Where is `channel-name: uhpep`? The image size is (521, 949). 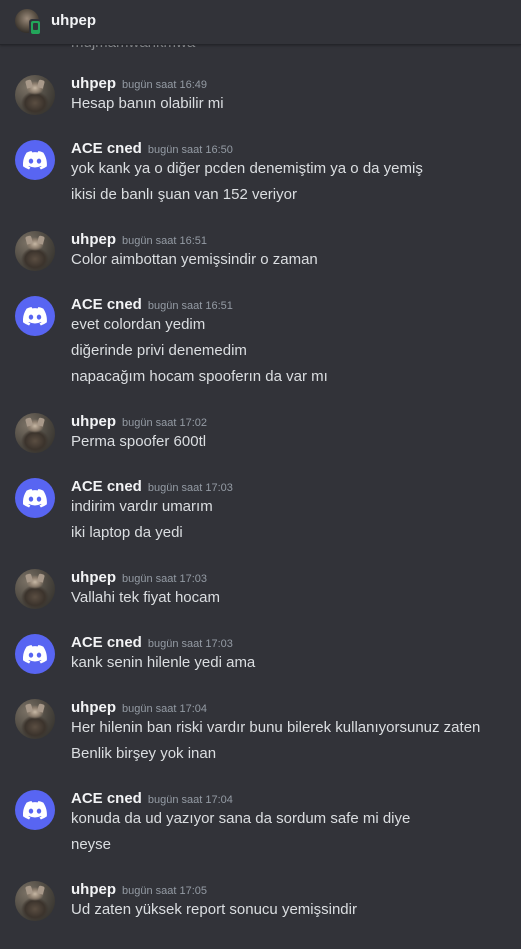 channel-name: uhpep is located at coordinates (73, 20).